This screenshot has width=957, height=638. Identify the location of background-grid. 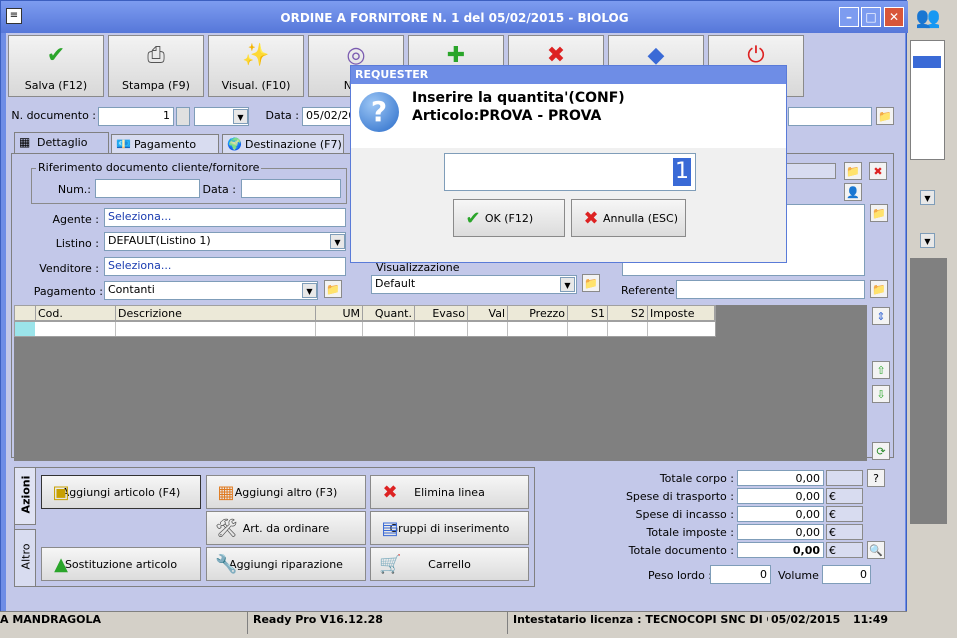
(928, 391).